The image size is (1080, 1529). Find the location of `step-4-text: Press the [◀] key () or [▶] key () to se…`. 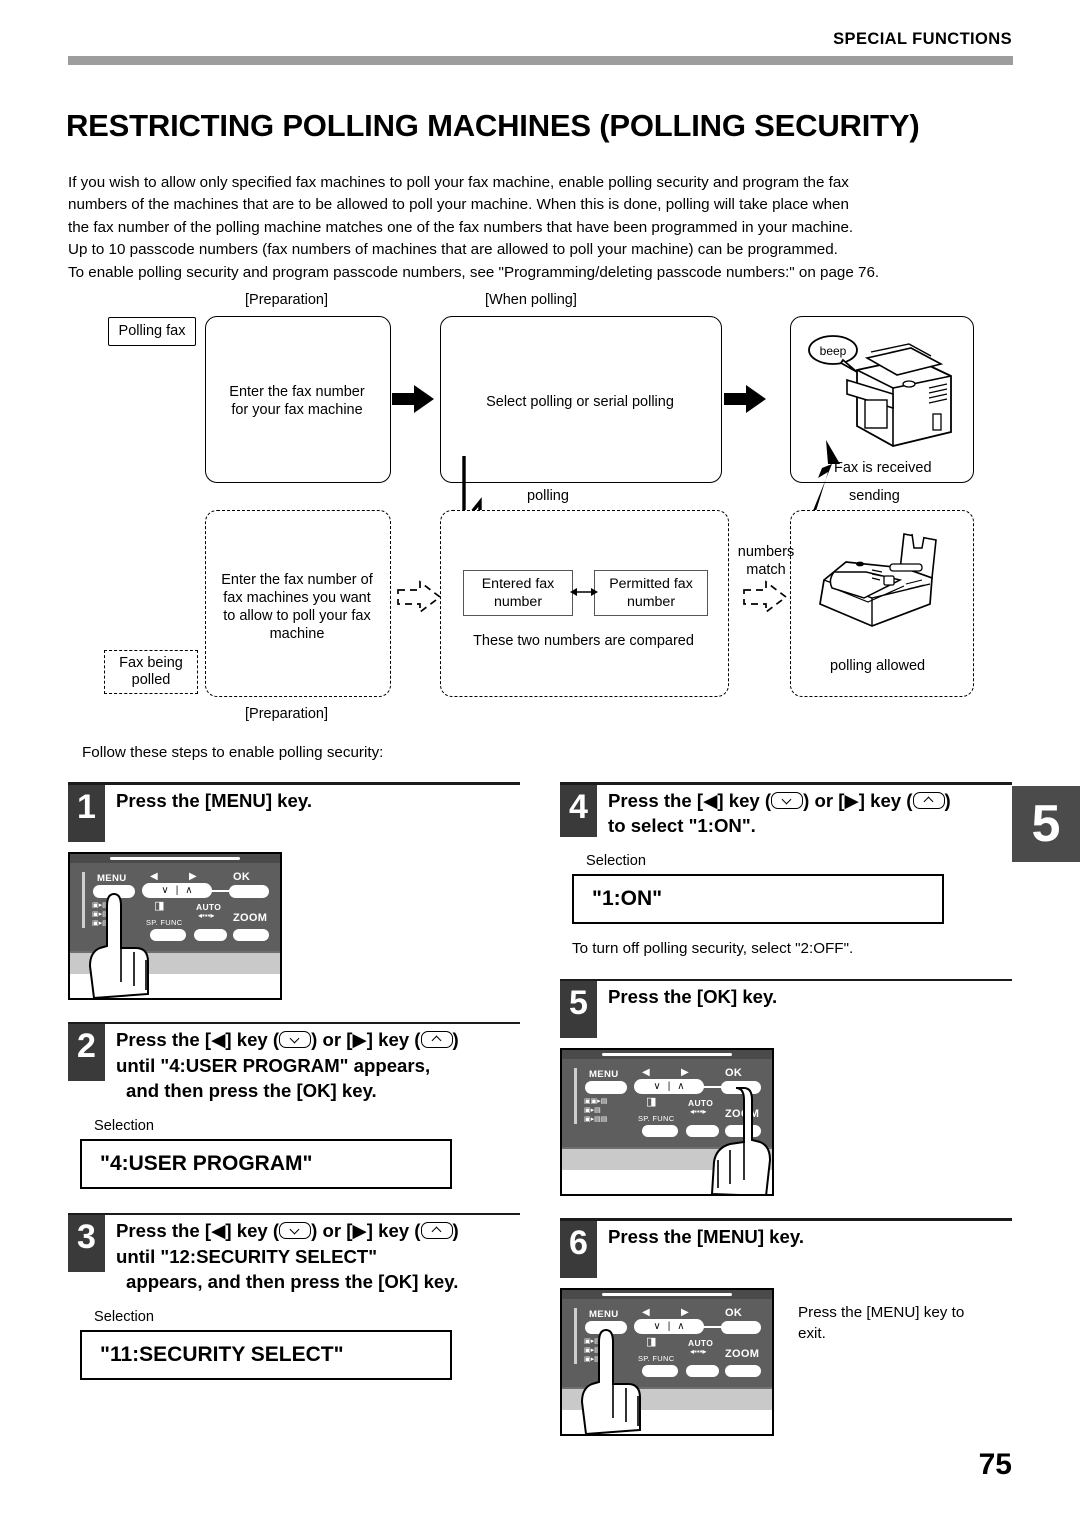

step-4-text: Press the [◀] key () or [▶] key () to se… is located at coordinates (804, 812).